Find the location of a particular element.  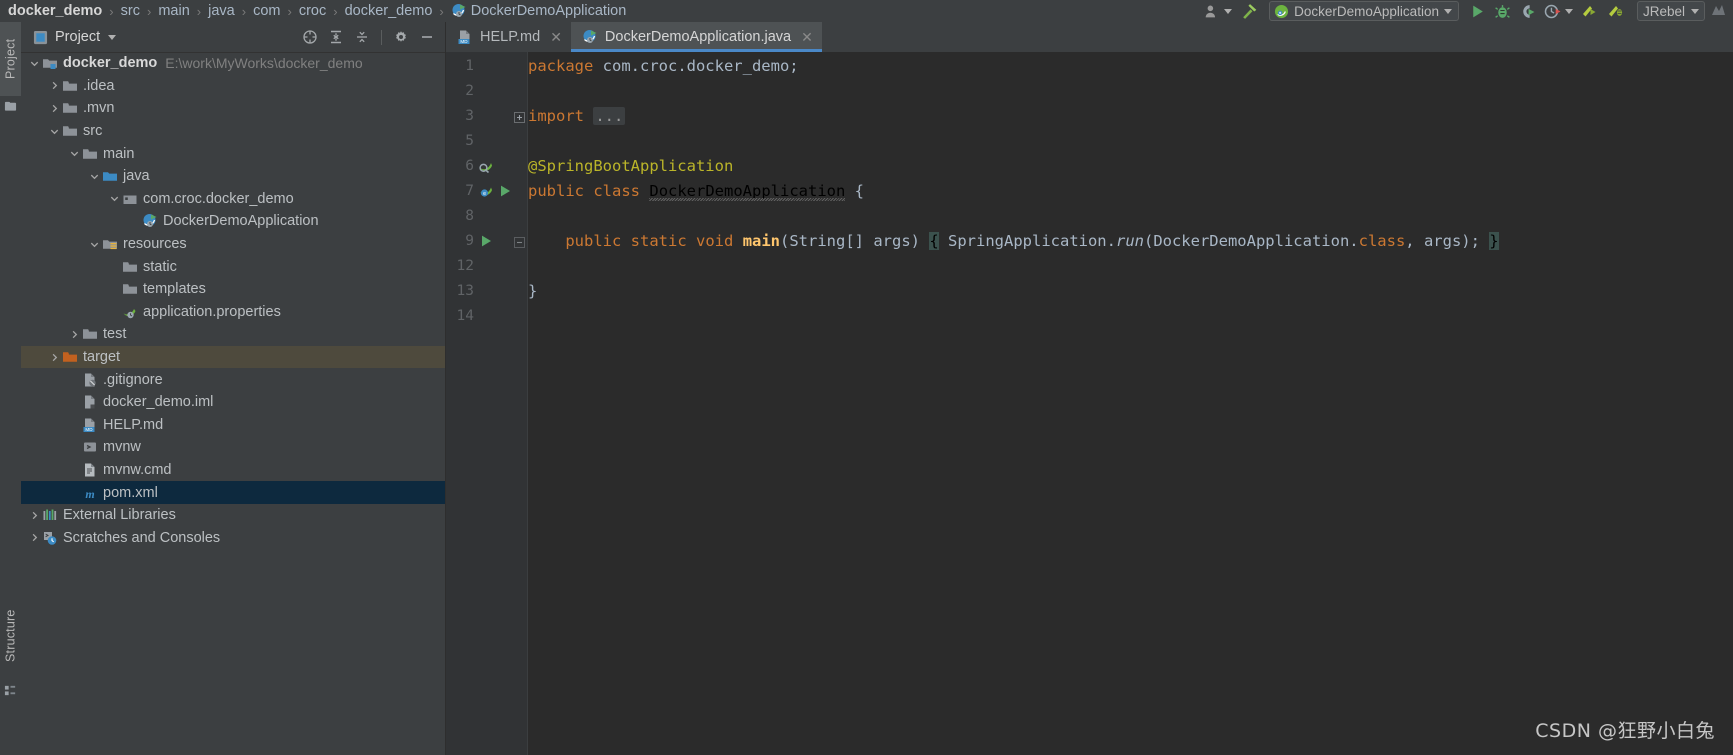

run-with-coverage-button is located at coordinates (1527, 11).